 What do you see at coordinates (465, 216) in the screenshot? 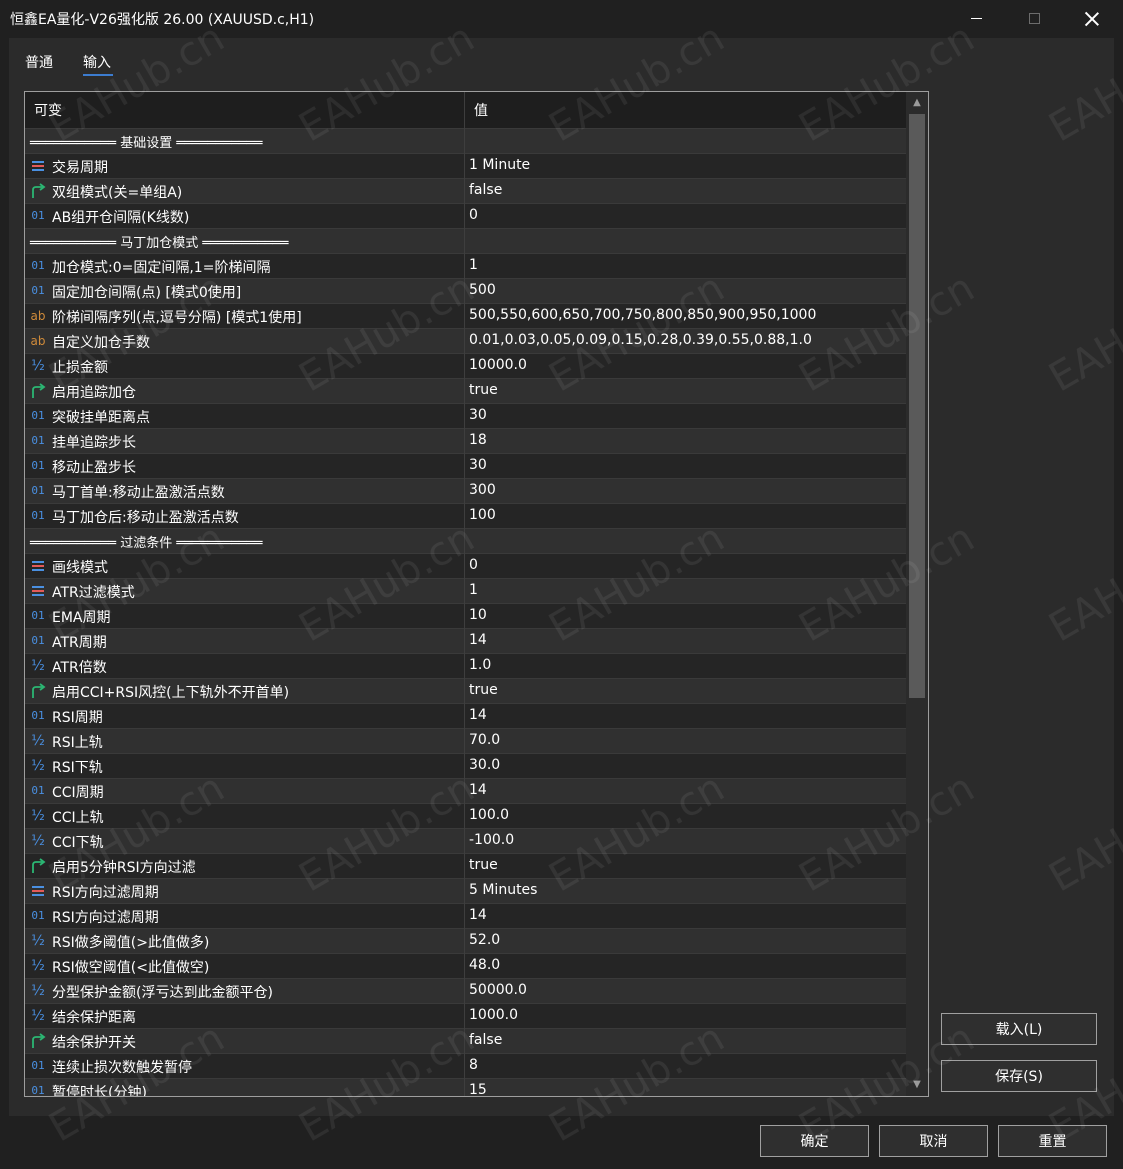
I see `parameter-row: 01 AB组开仓间隔(K线数) 0` at bounding box center [465, 216].